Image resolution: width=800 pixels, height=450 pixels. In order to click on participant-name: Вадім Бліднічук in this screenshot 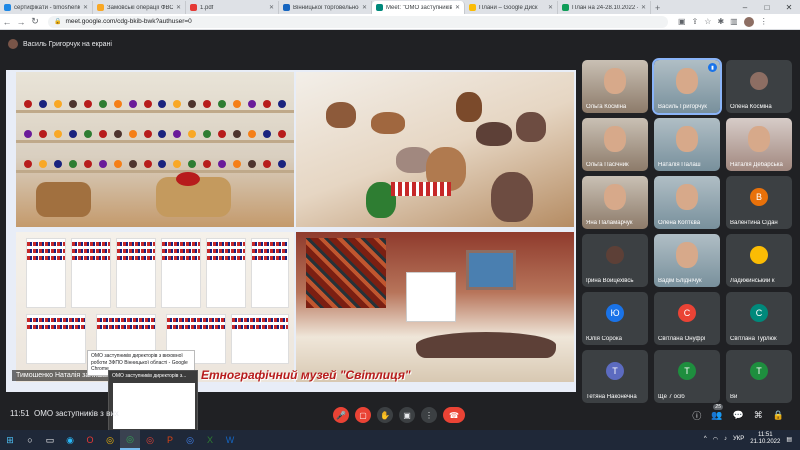, I will do `click(680, 281)`.